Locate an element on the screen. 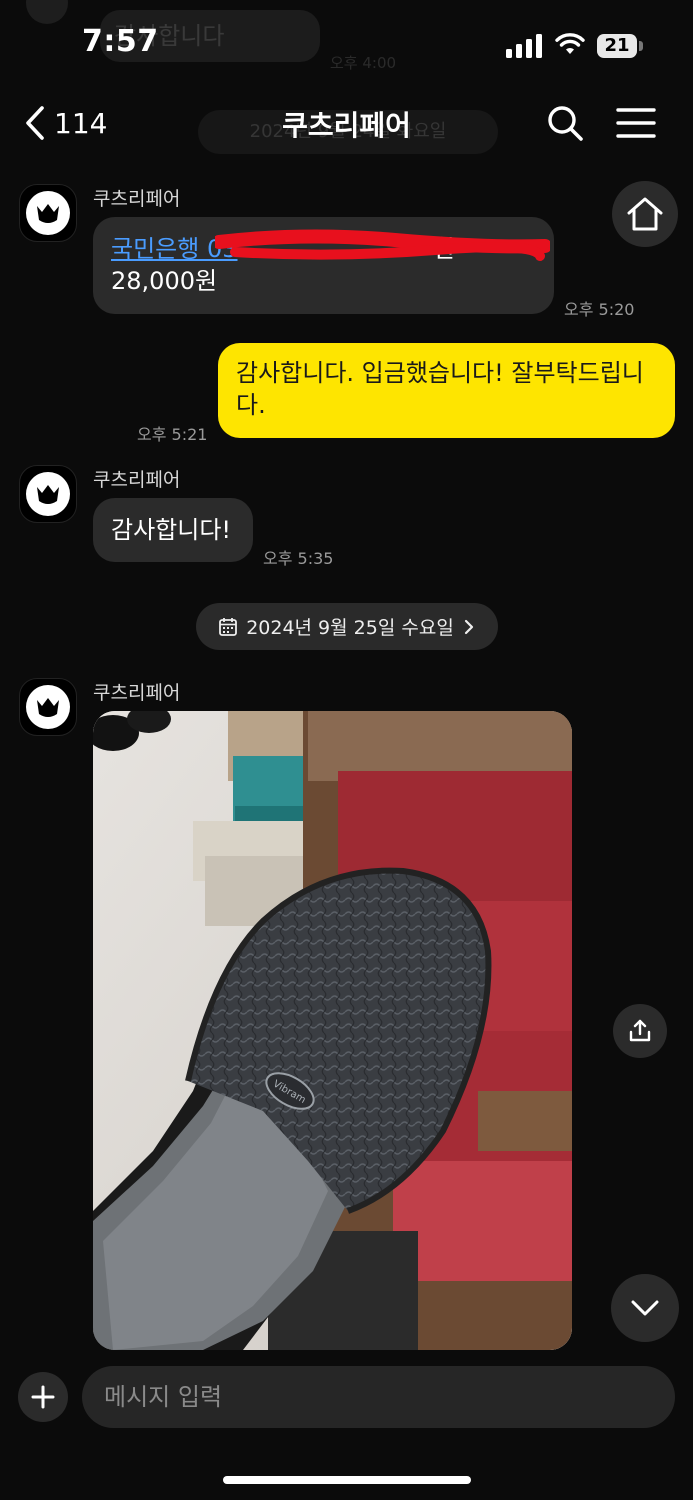 The height and width of the screenshot is (1500, 693). menu-icon is located at coordinates (636, 123).